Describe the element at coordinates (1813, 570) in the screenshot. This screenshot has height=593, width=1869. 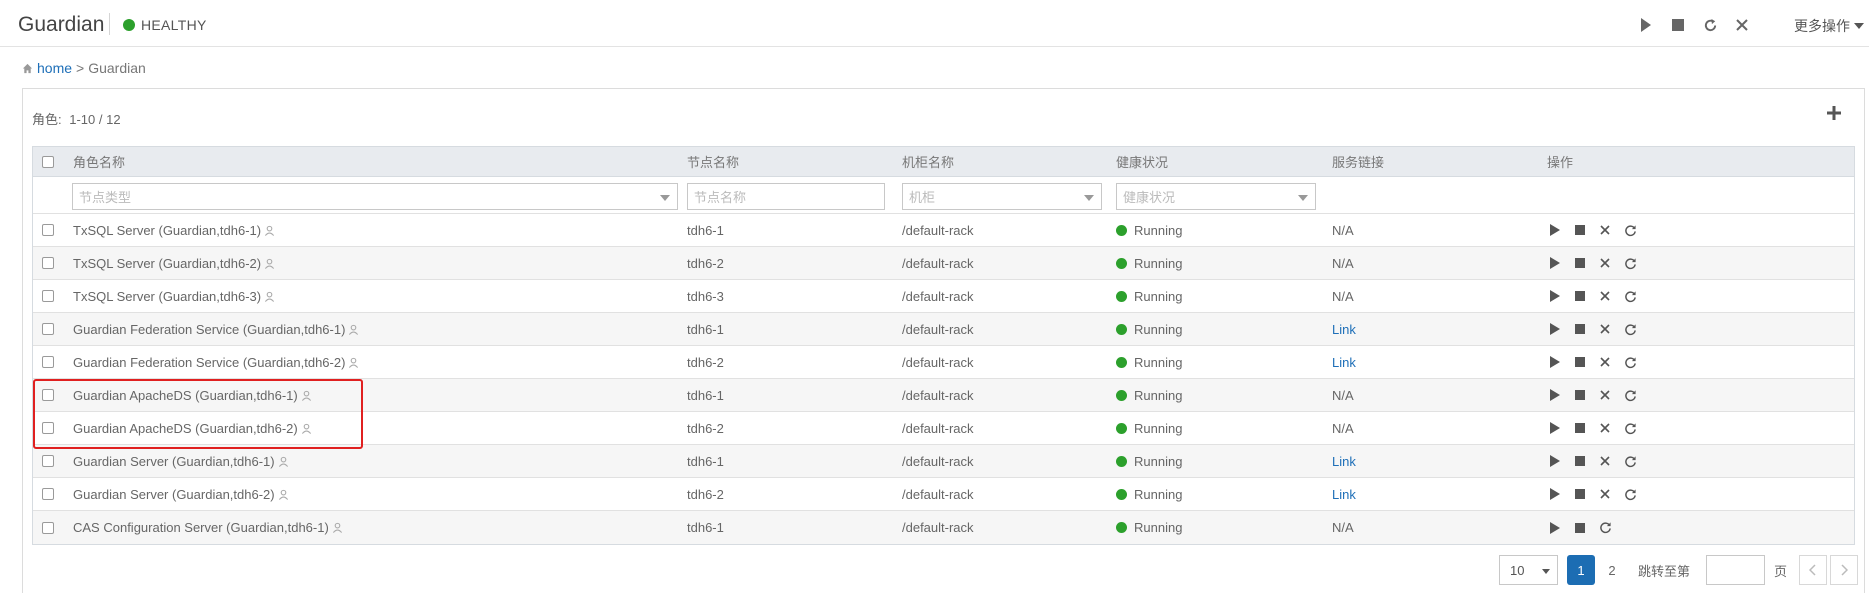
I see `prev-page-button` at that location.